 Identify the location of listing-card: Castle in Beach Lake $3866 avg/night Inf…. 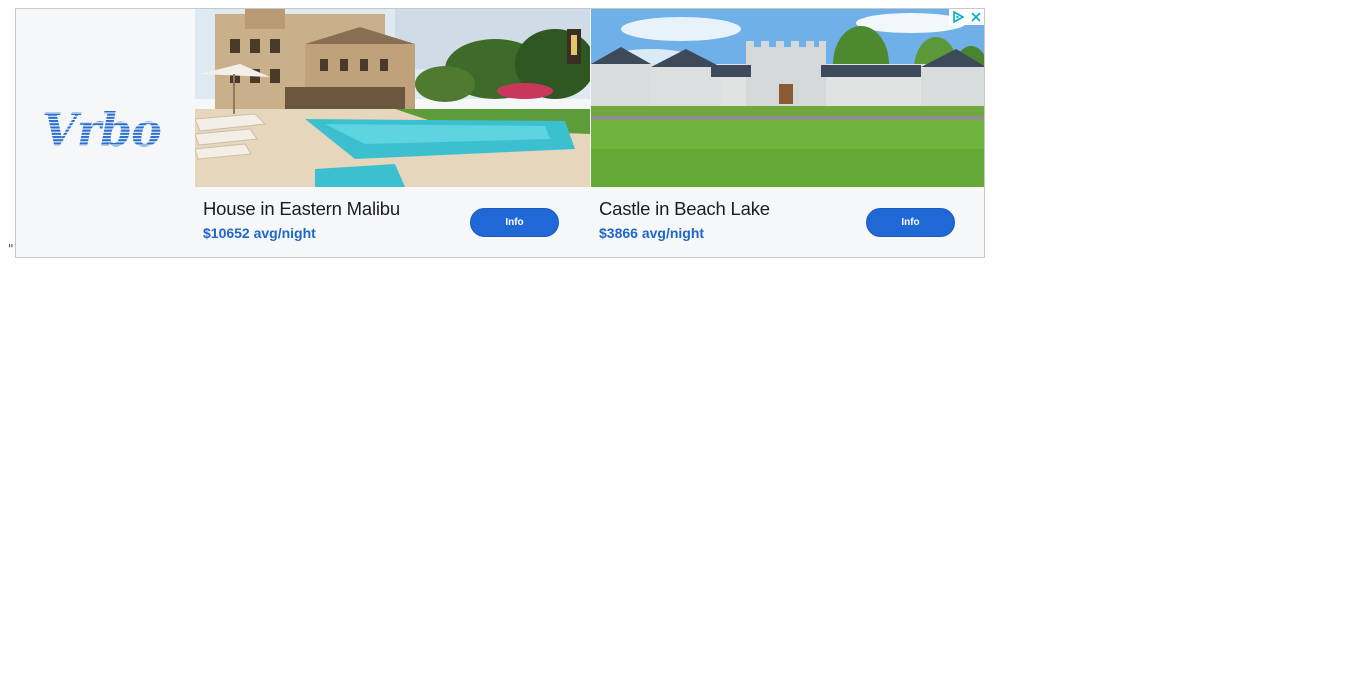
(787, 133).